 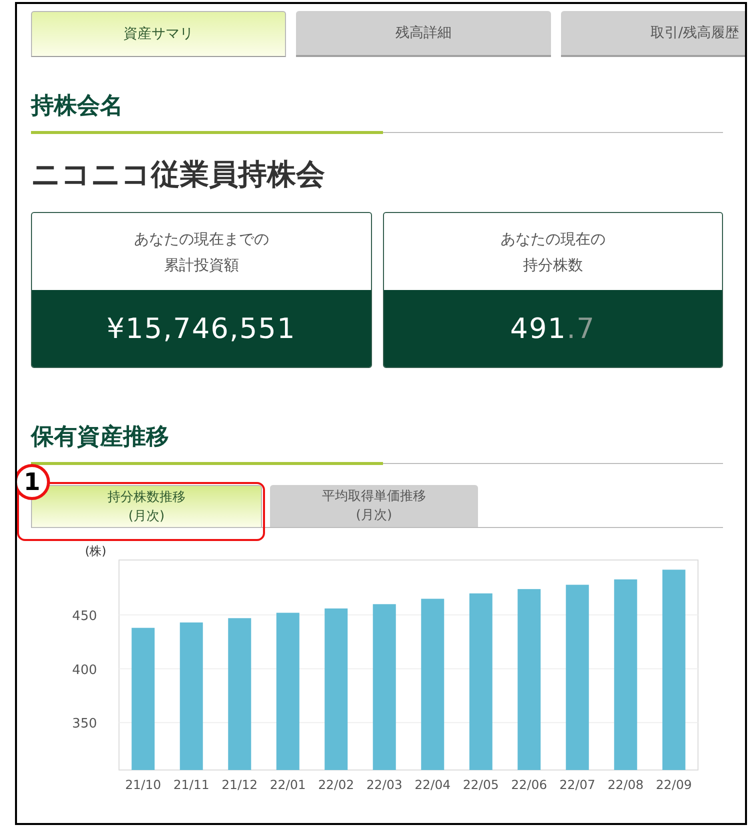 I want to click on x-tick-label: 21/11, so click(x=191, y=784).